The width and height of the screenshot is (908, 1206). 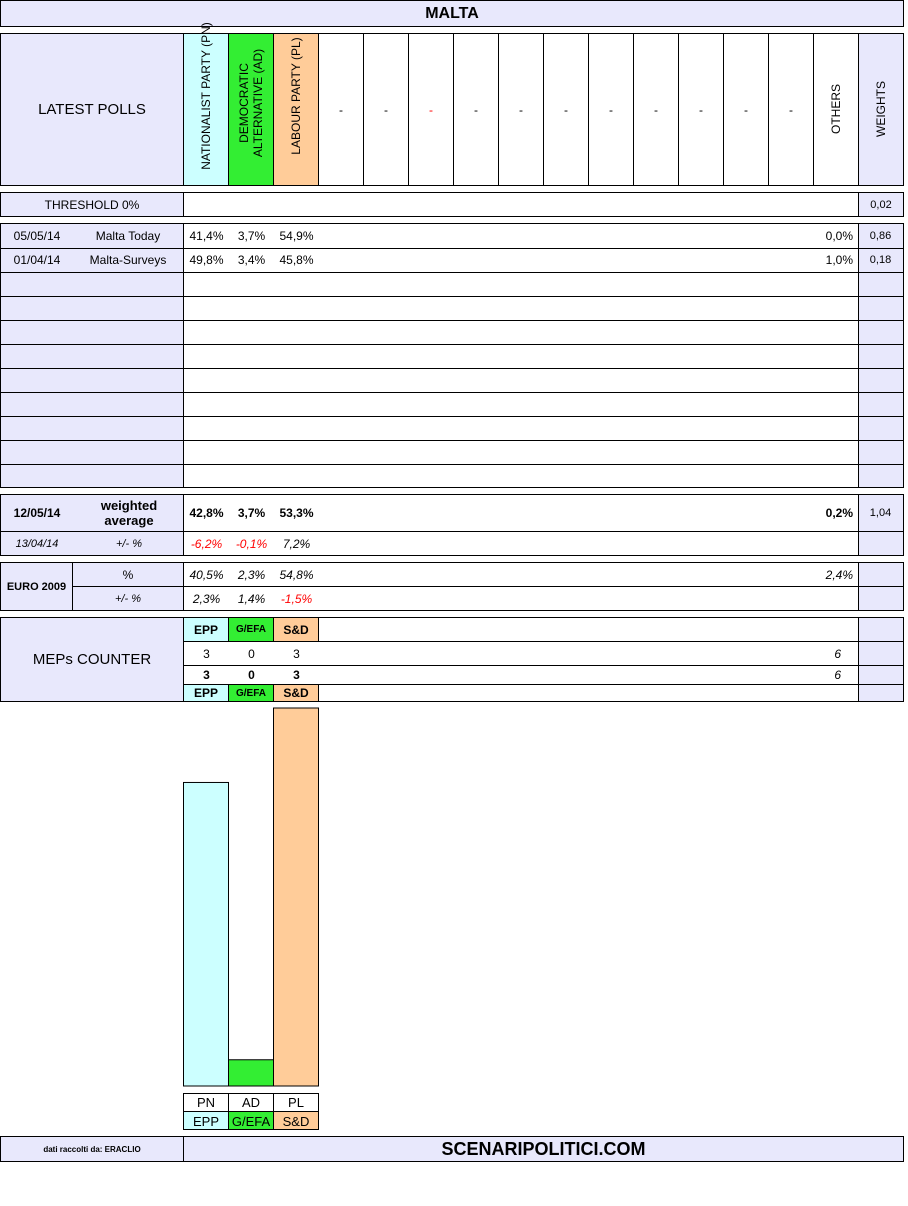 What do you see at coordinates (92, 1149) in the screenshot?
I see `footer-credit: dati raccolti da: ERACLIO` at bounding box center [92, 1149].